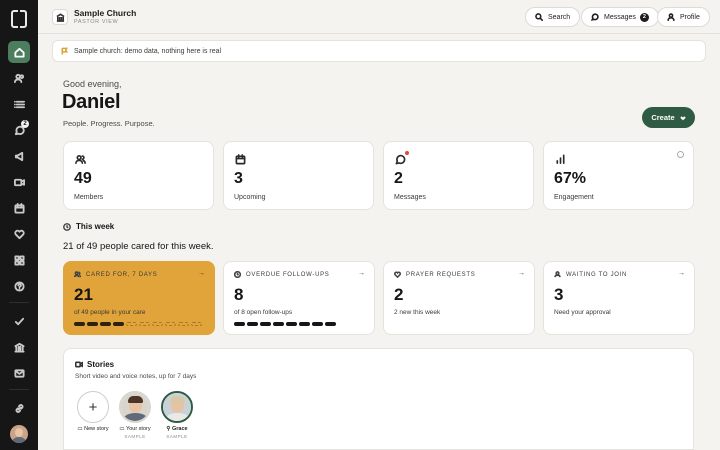  Describe the element at coordinates (407, 153) in the screenshot. I see `unread-dot` at that location.